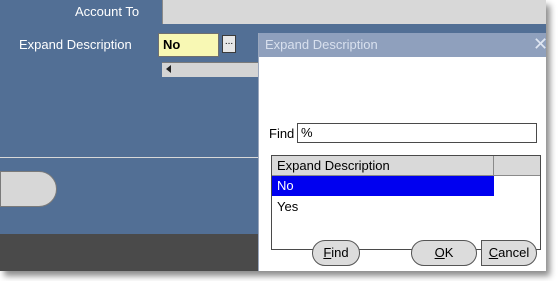  I want to click on dialog-title: Expand Description, so click(321, 44).